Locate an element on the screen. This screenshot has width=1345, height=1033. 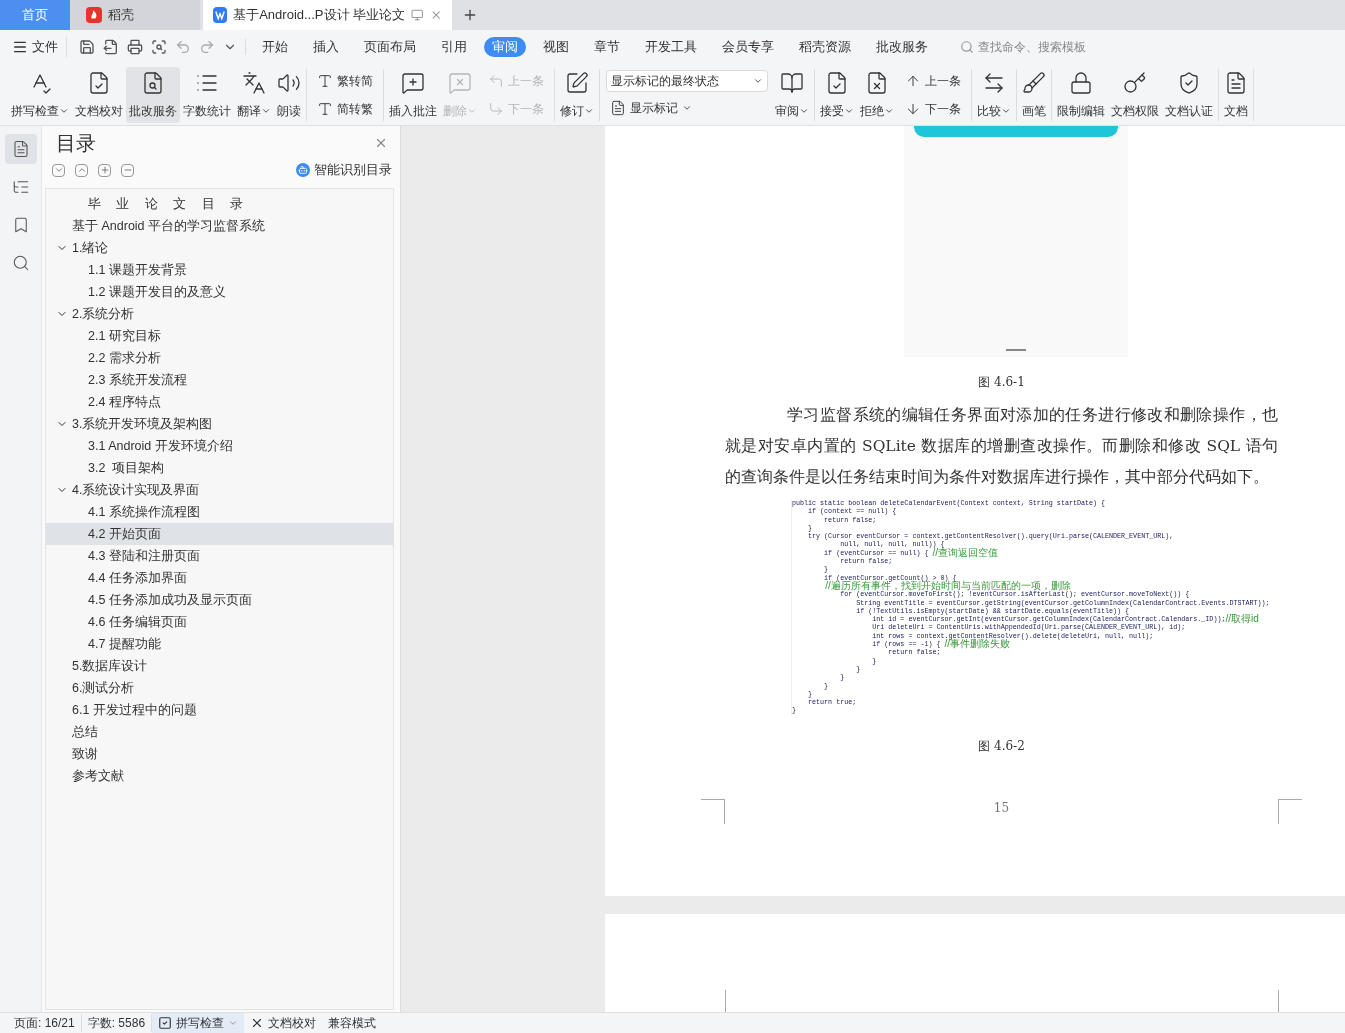
preview-icon is located at coordinates (159, 47).